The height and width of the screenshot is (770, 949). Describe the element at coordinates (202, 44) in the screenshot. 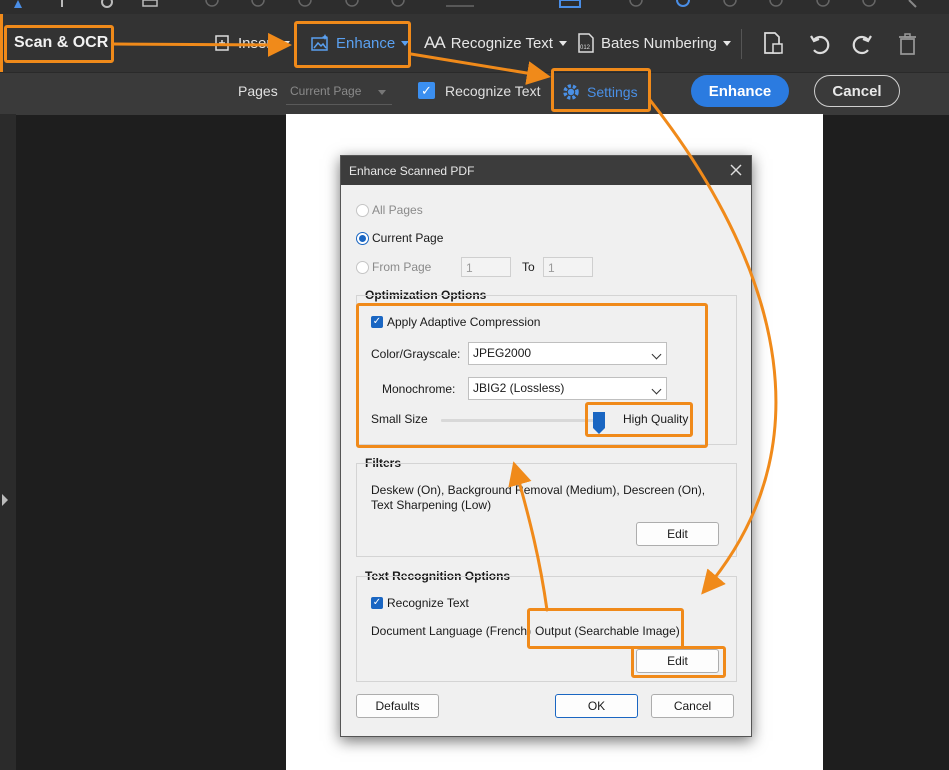

I see `arrow-to-enhance` at that location.